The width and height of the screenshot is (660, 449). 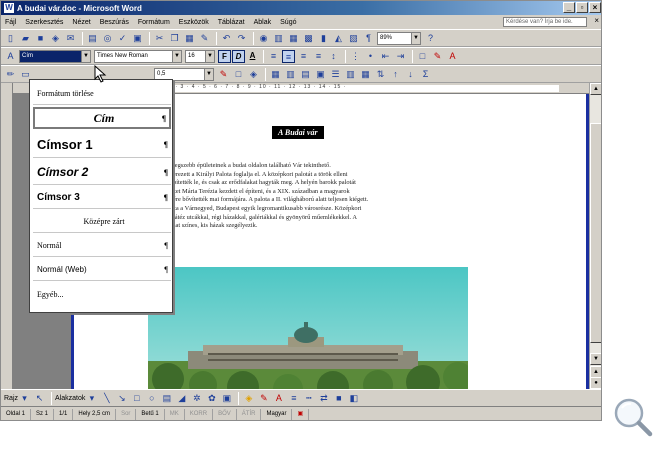 I want to click on menu-file: Fájl, so click(x=10, y=22).